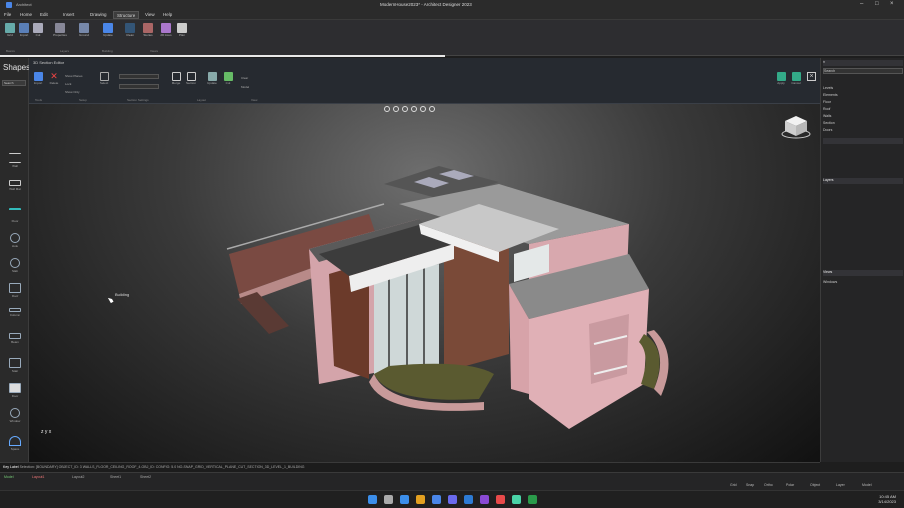  What do you see at coordinates (863, 63) in the screenshot?
I see `right-panel-header: ×` at bounding box center [863, 63].